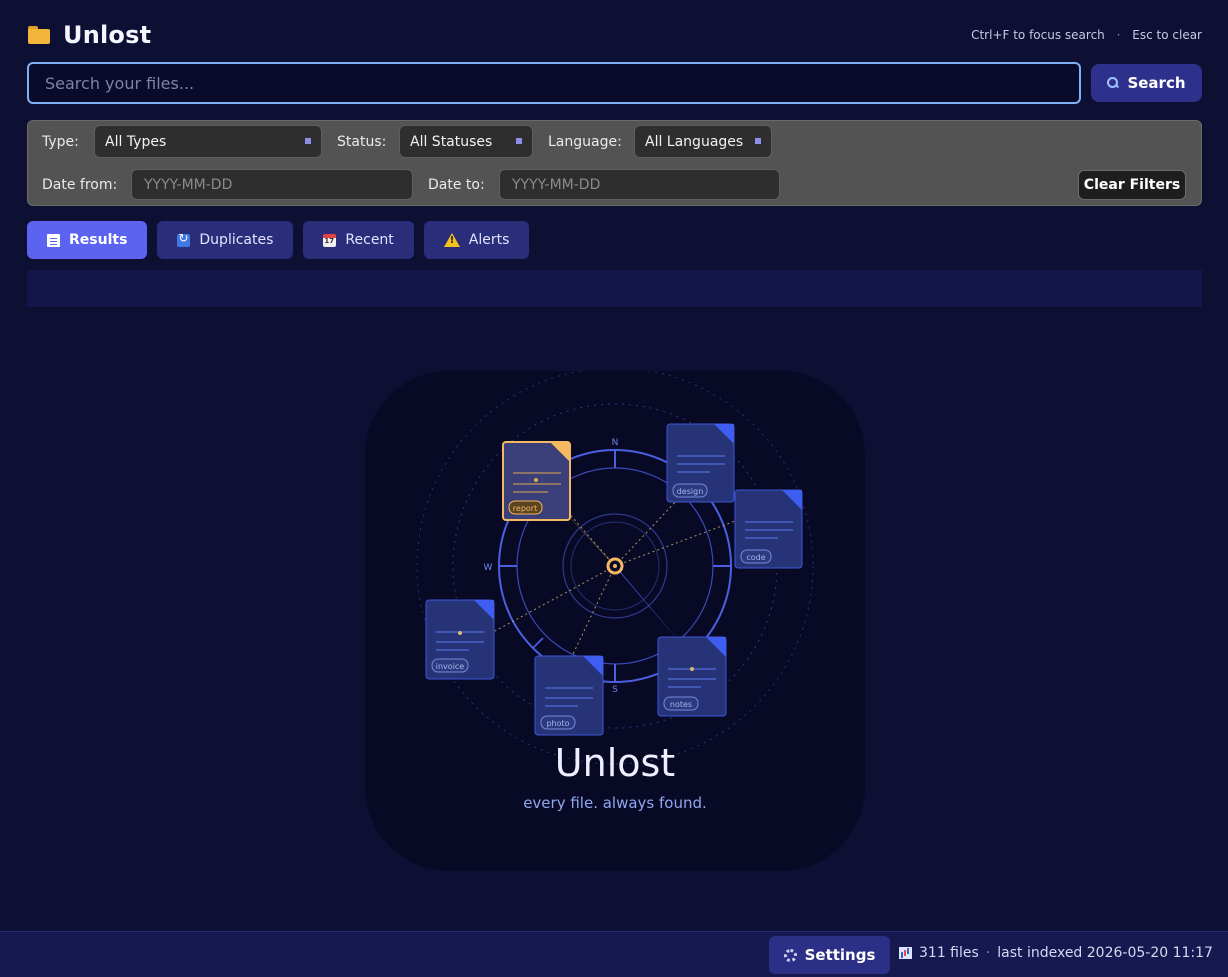 The width and height of the screenshot is (1228, 977). What do you see at coordinates (990, 35) in the screenshot?
I see `shortcut-focus-key: Ctrl+F` at bounding box center [990, 35].